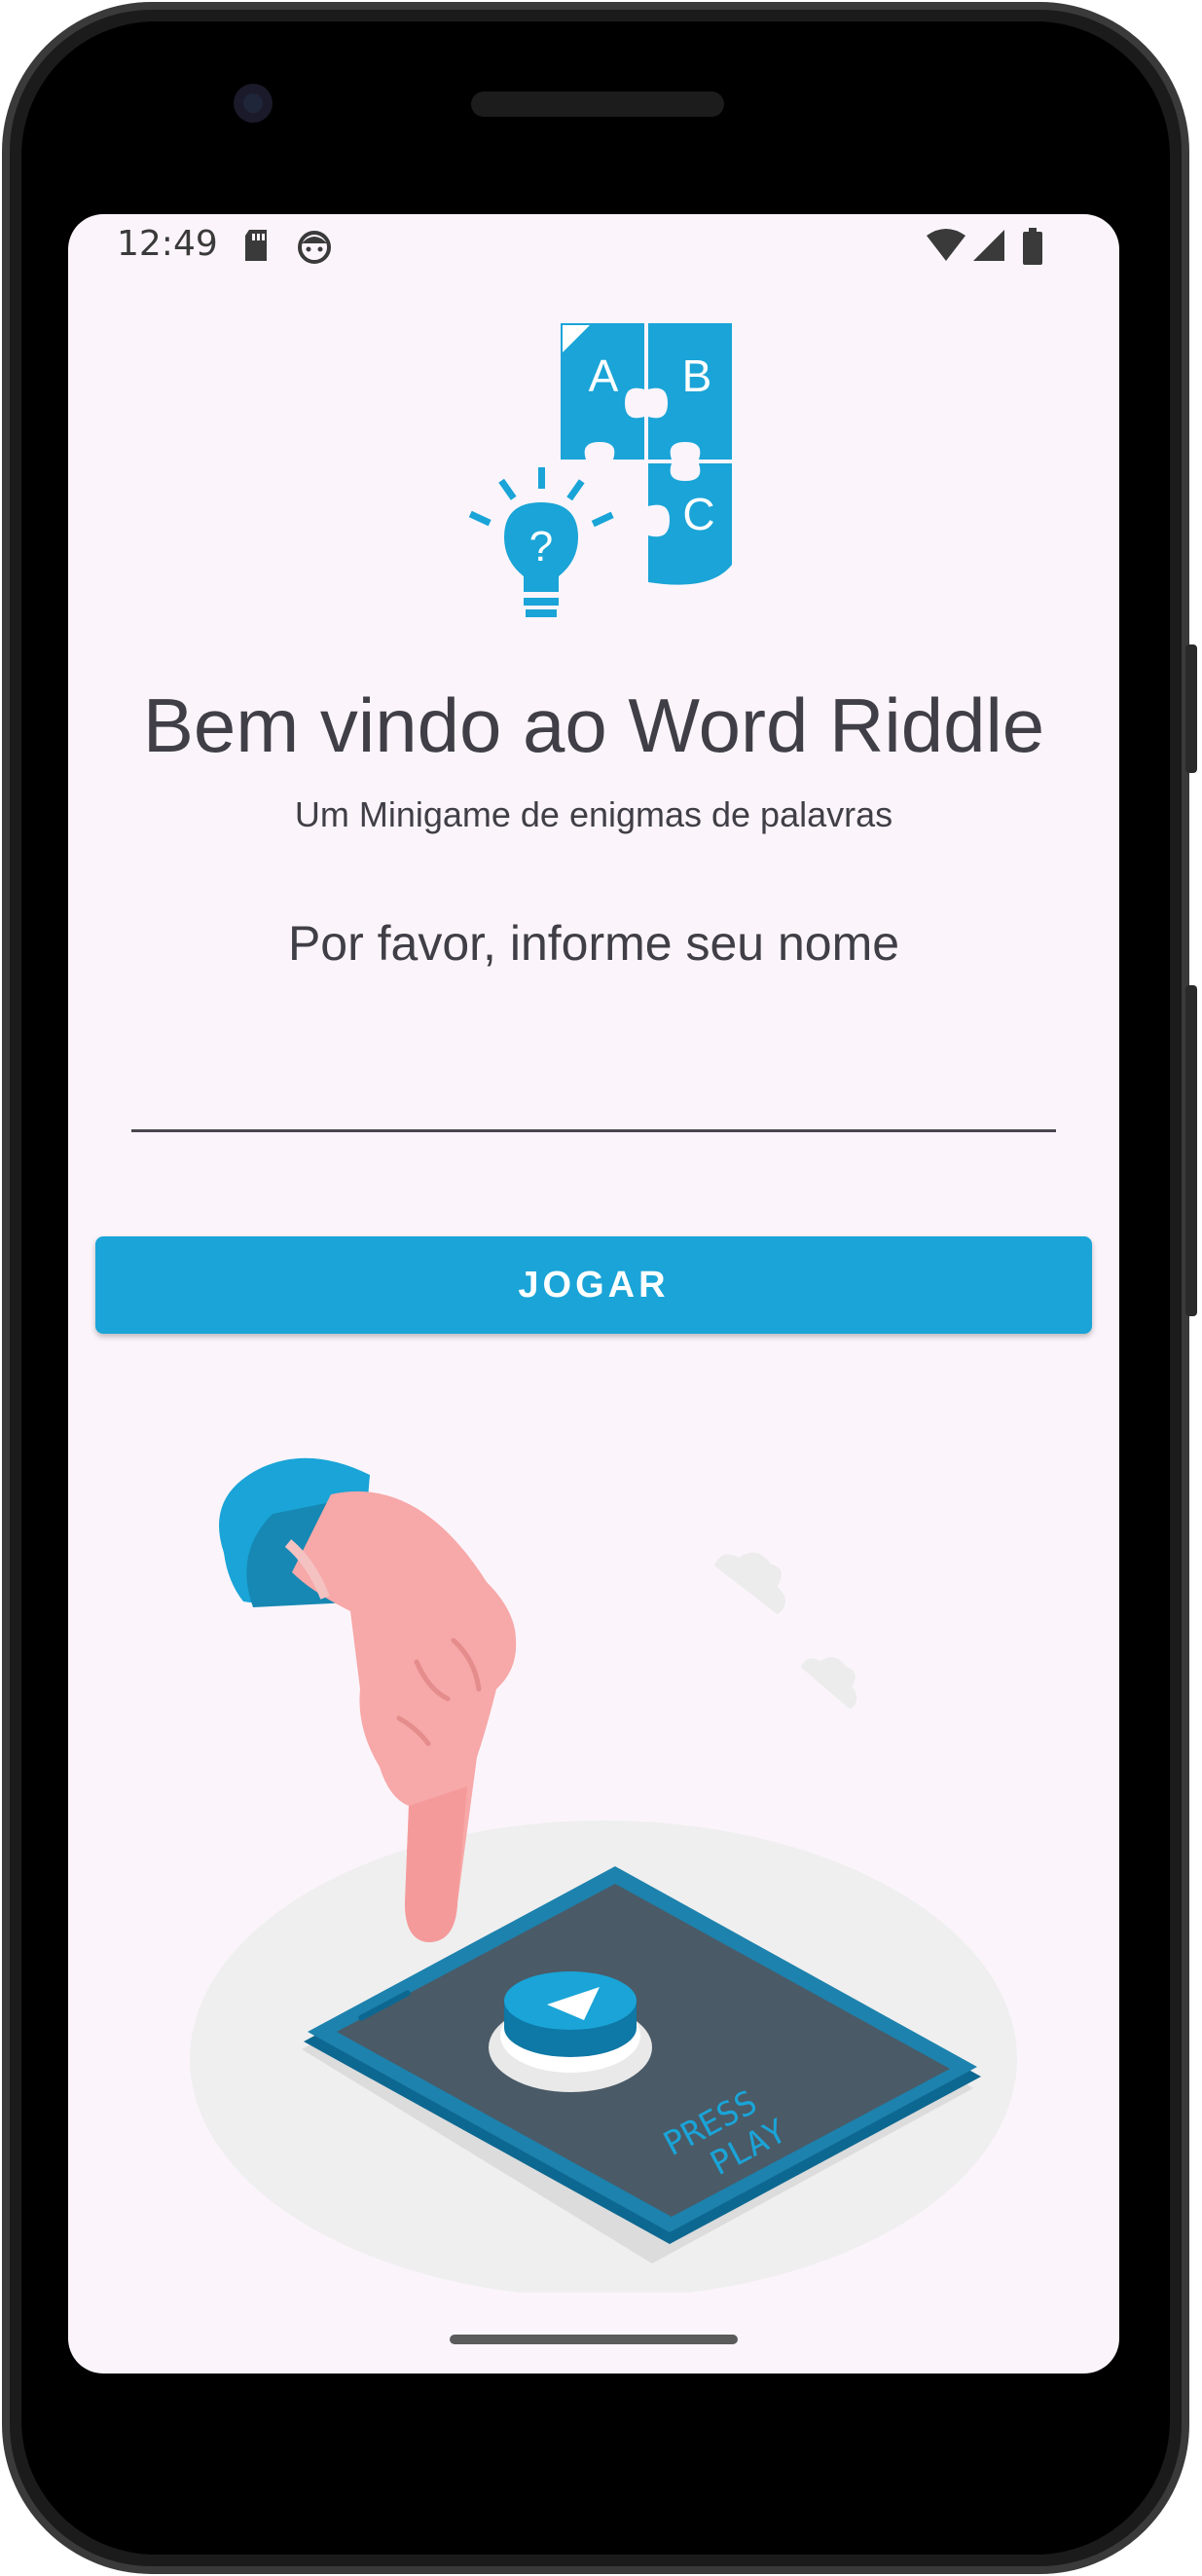 Image resolution: width=1202 pixels, height=2576 pixels. I want to click on name-input, so click(593, 1091).